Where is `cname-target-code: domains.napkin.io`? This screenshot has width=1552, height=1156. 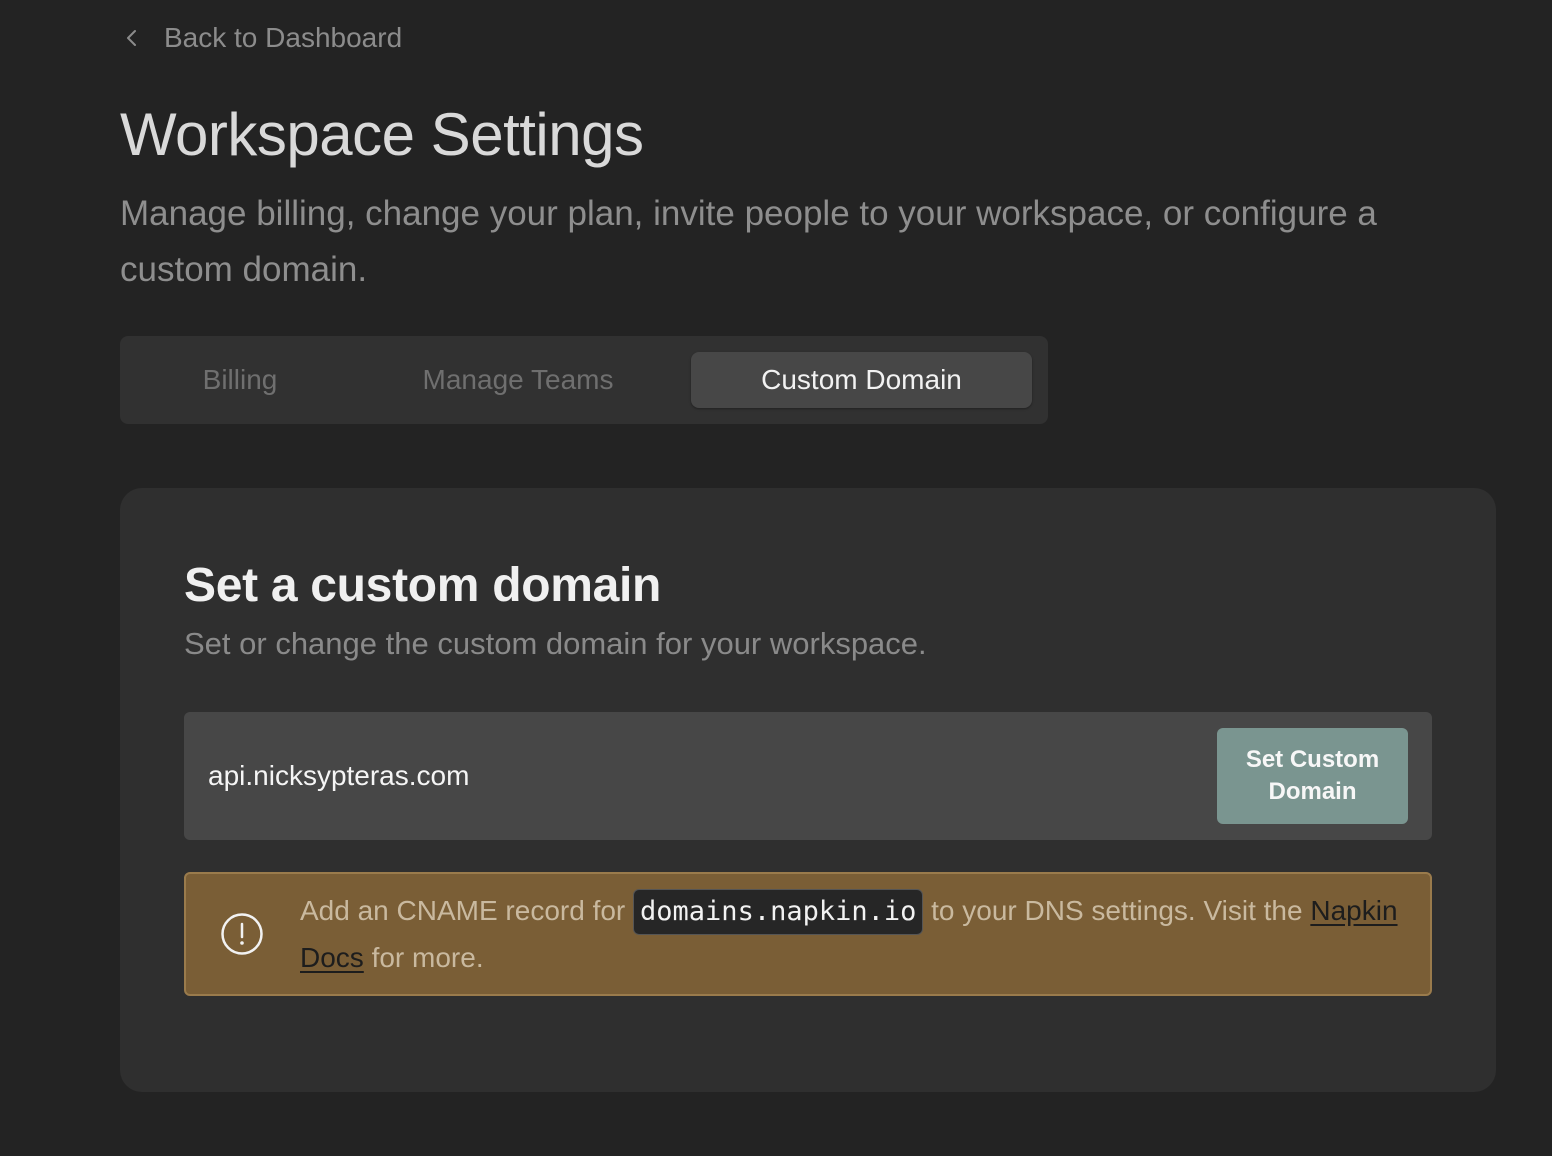 cname-target-code: domains.napkin.io is located at coordinates (778, 912).